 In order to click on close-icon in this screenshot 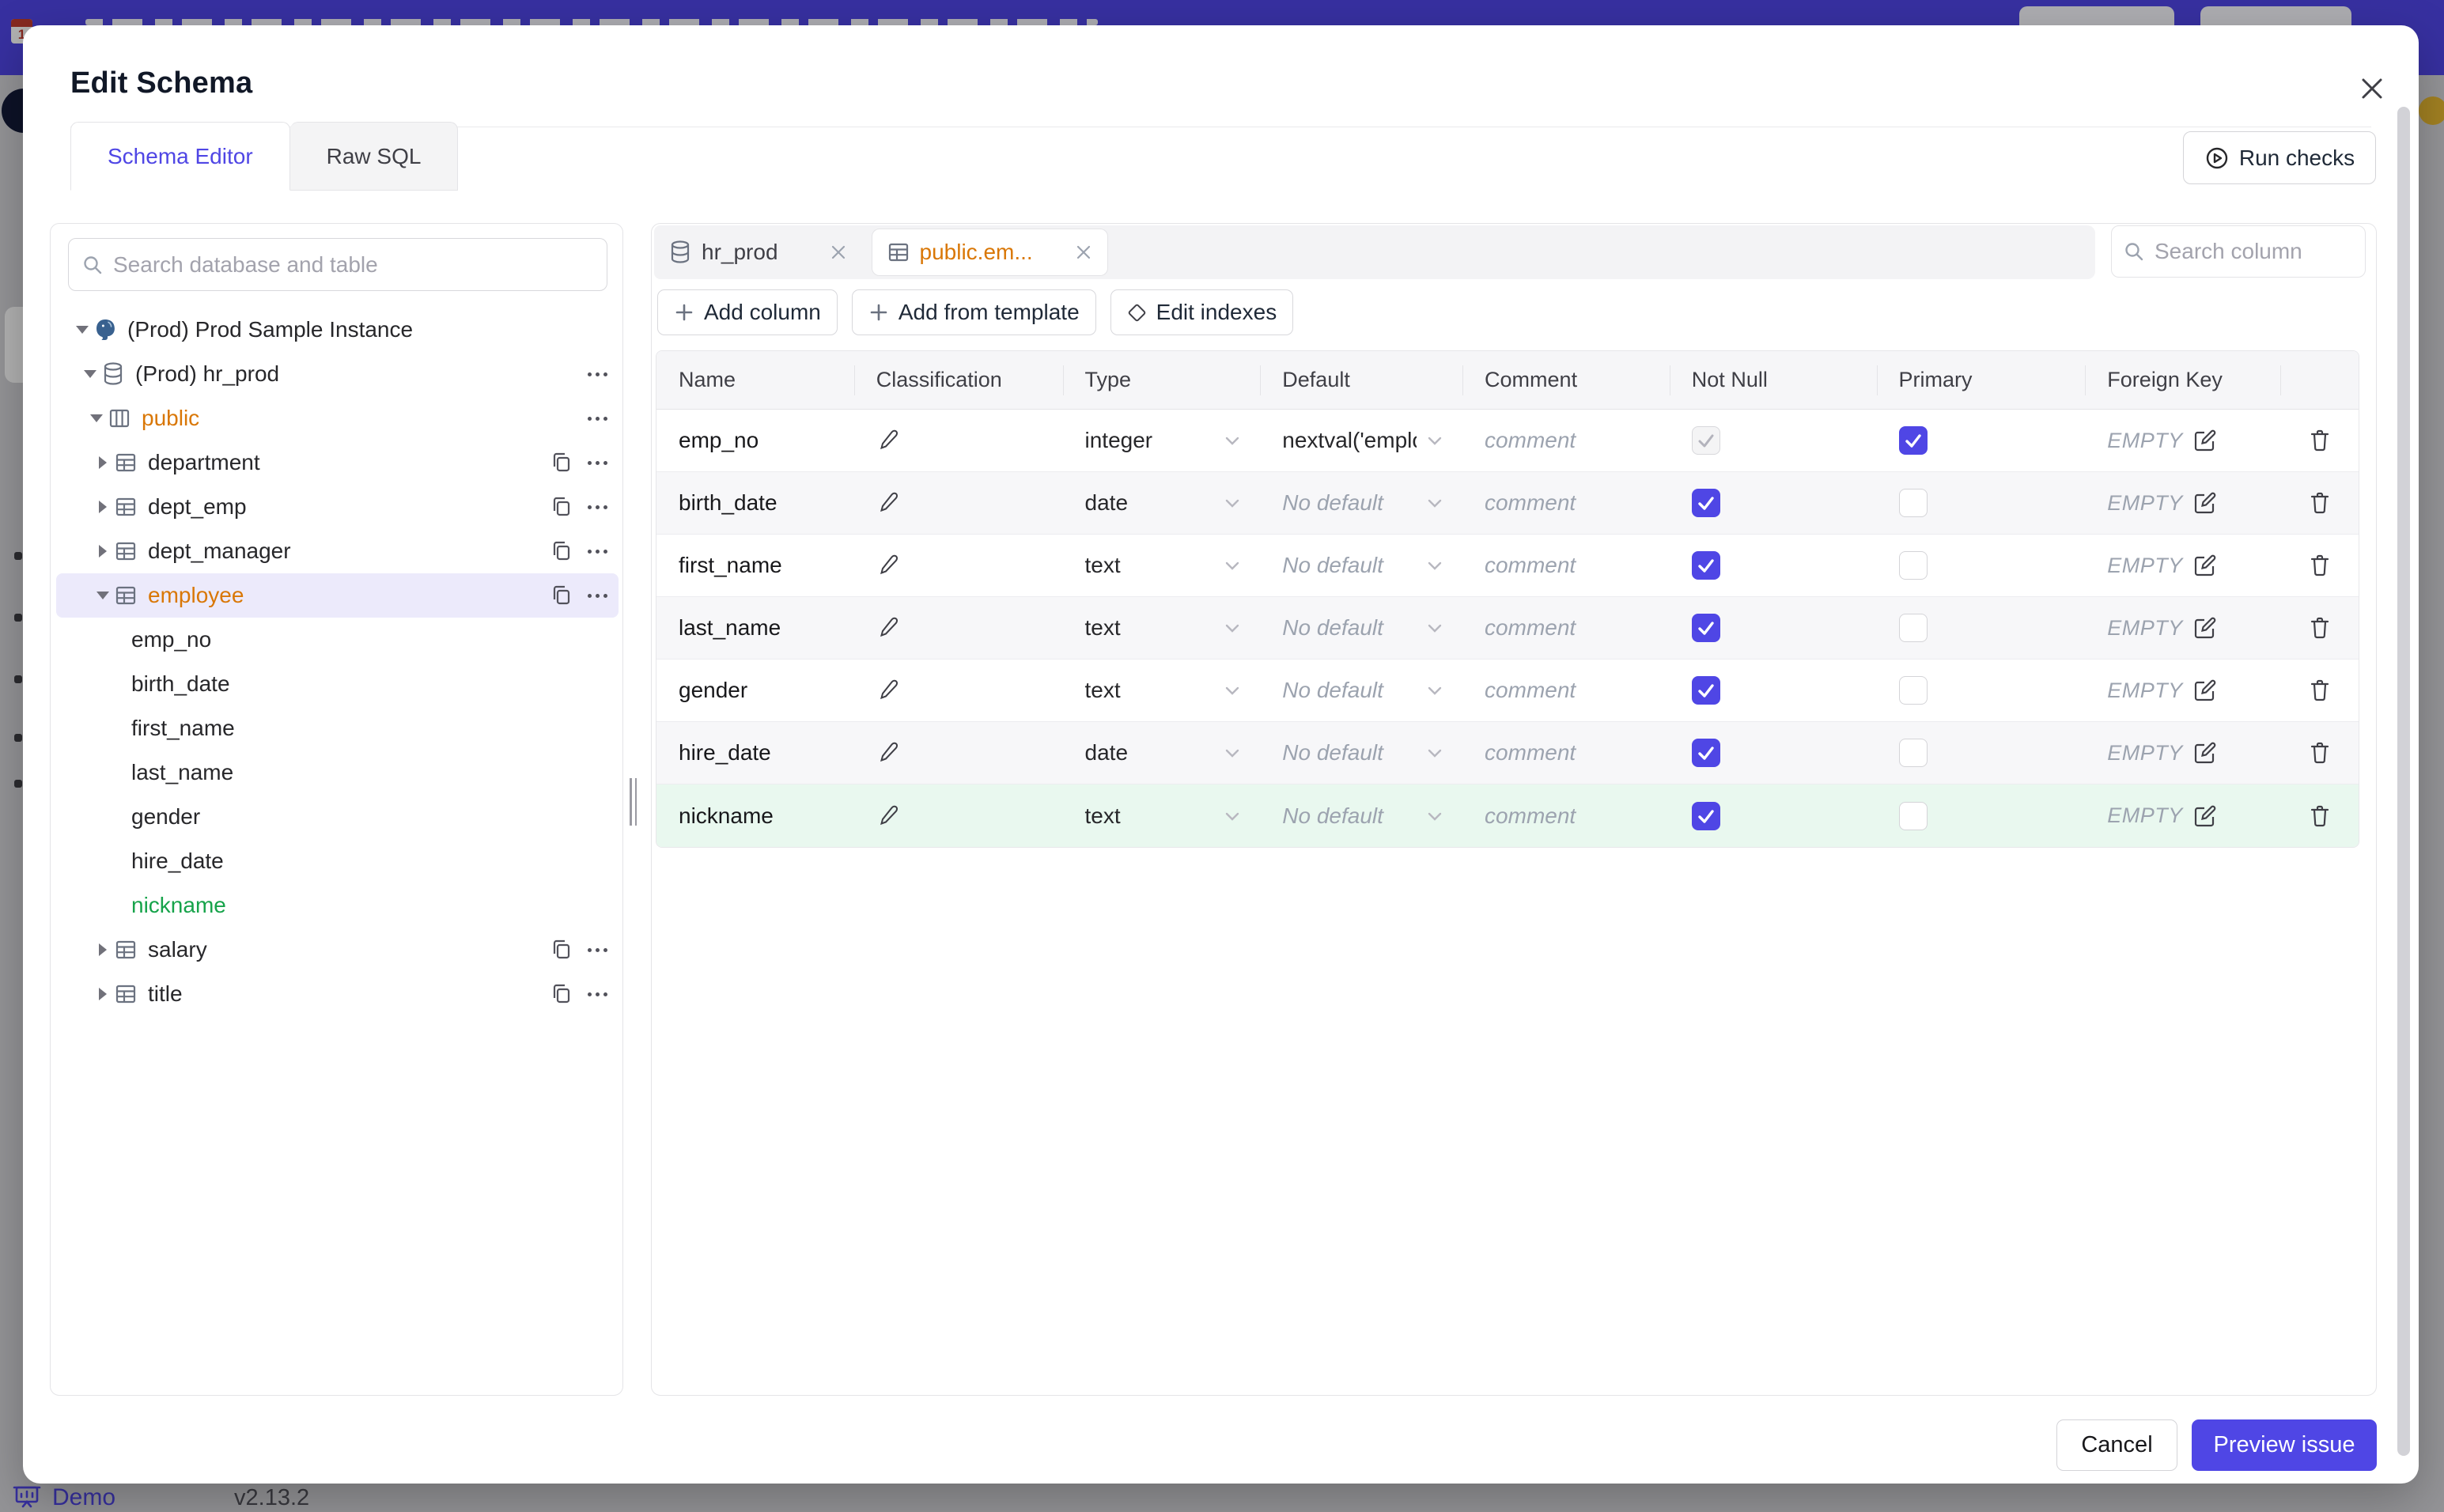, I will do `click(2372, 89)`.